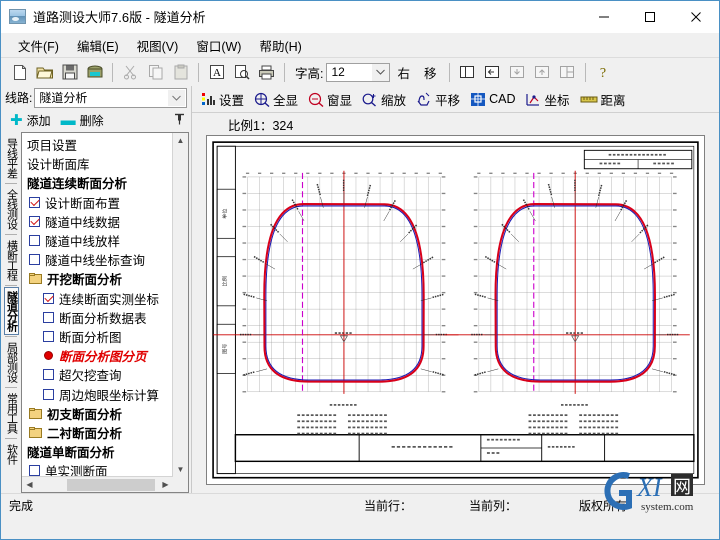 The image size is (720, 540). Describe the element at coordinates (360, 494) in the screenshot. I see `status-bar: 完成 当前行： 当前列： 版权所有 XI 网 system.com` at that location.